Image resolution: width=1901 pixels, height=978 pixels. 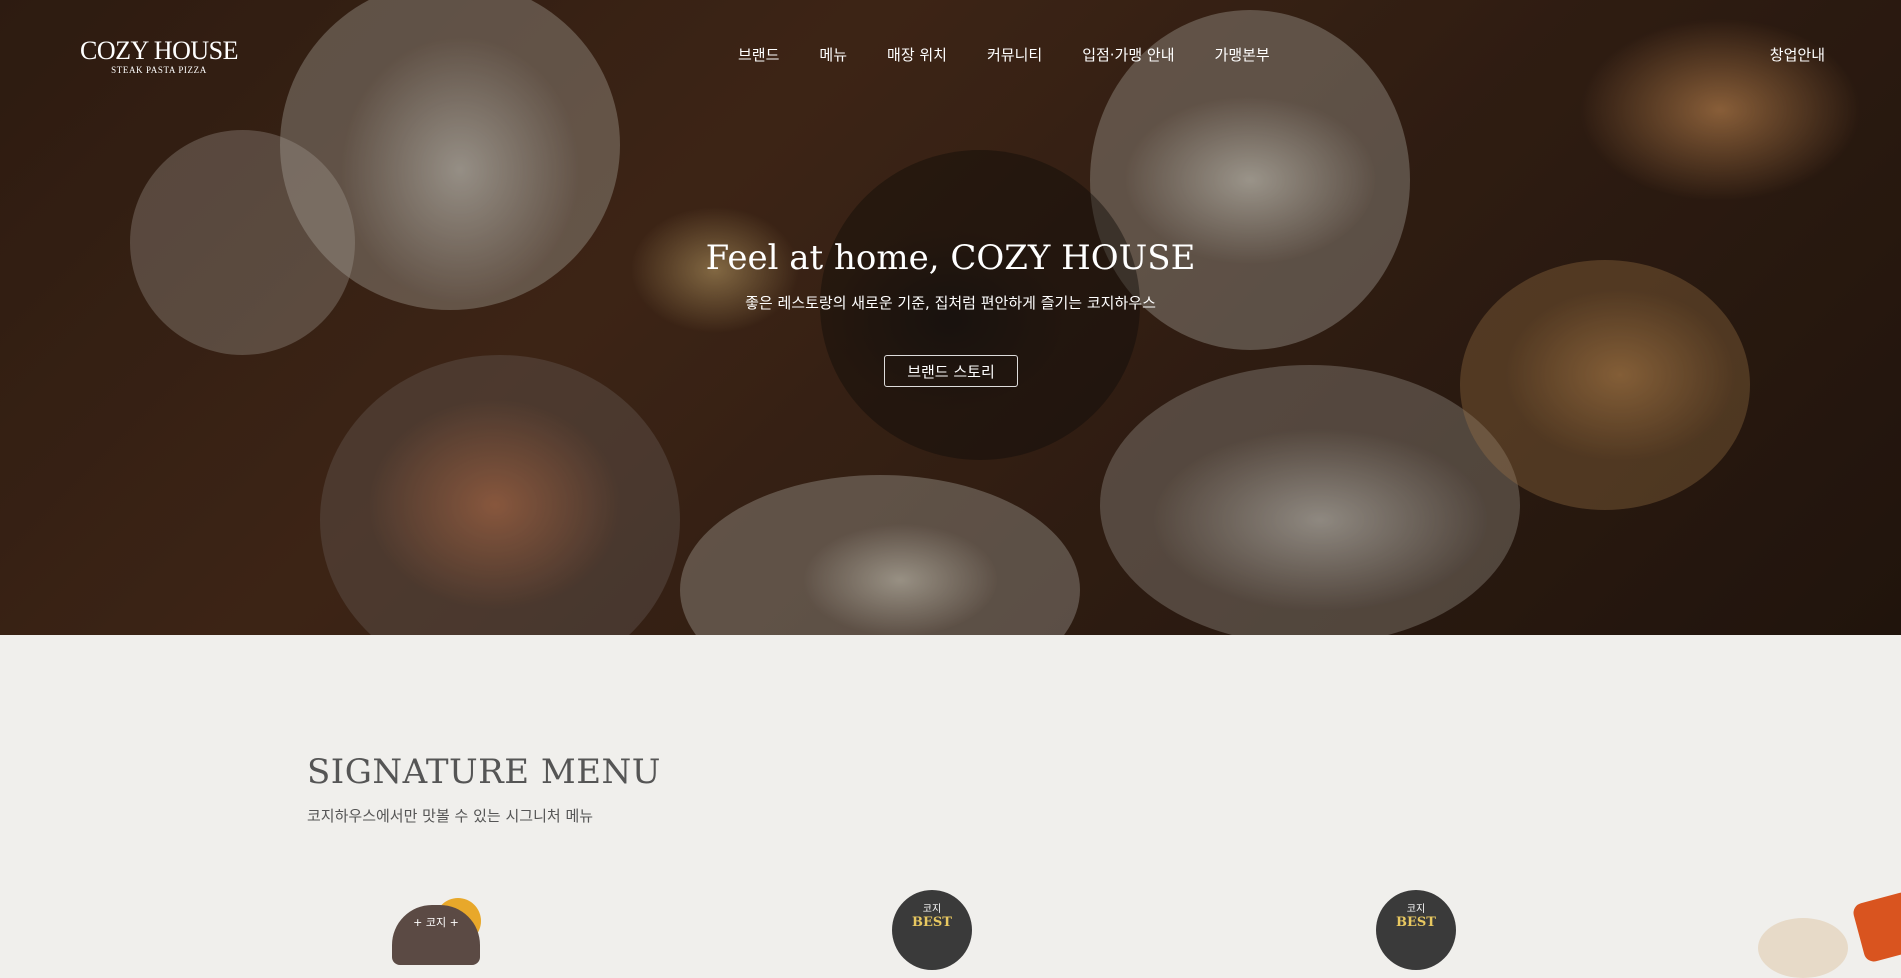 I want to click on nav-item-headquarters: 가맹본부, so click(x=1242, y=54).